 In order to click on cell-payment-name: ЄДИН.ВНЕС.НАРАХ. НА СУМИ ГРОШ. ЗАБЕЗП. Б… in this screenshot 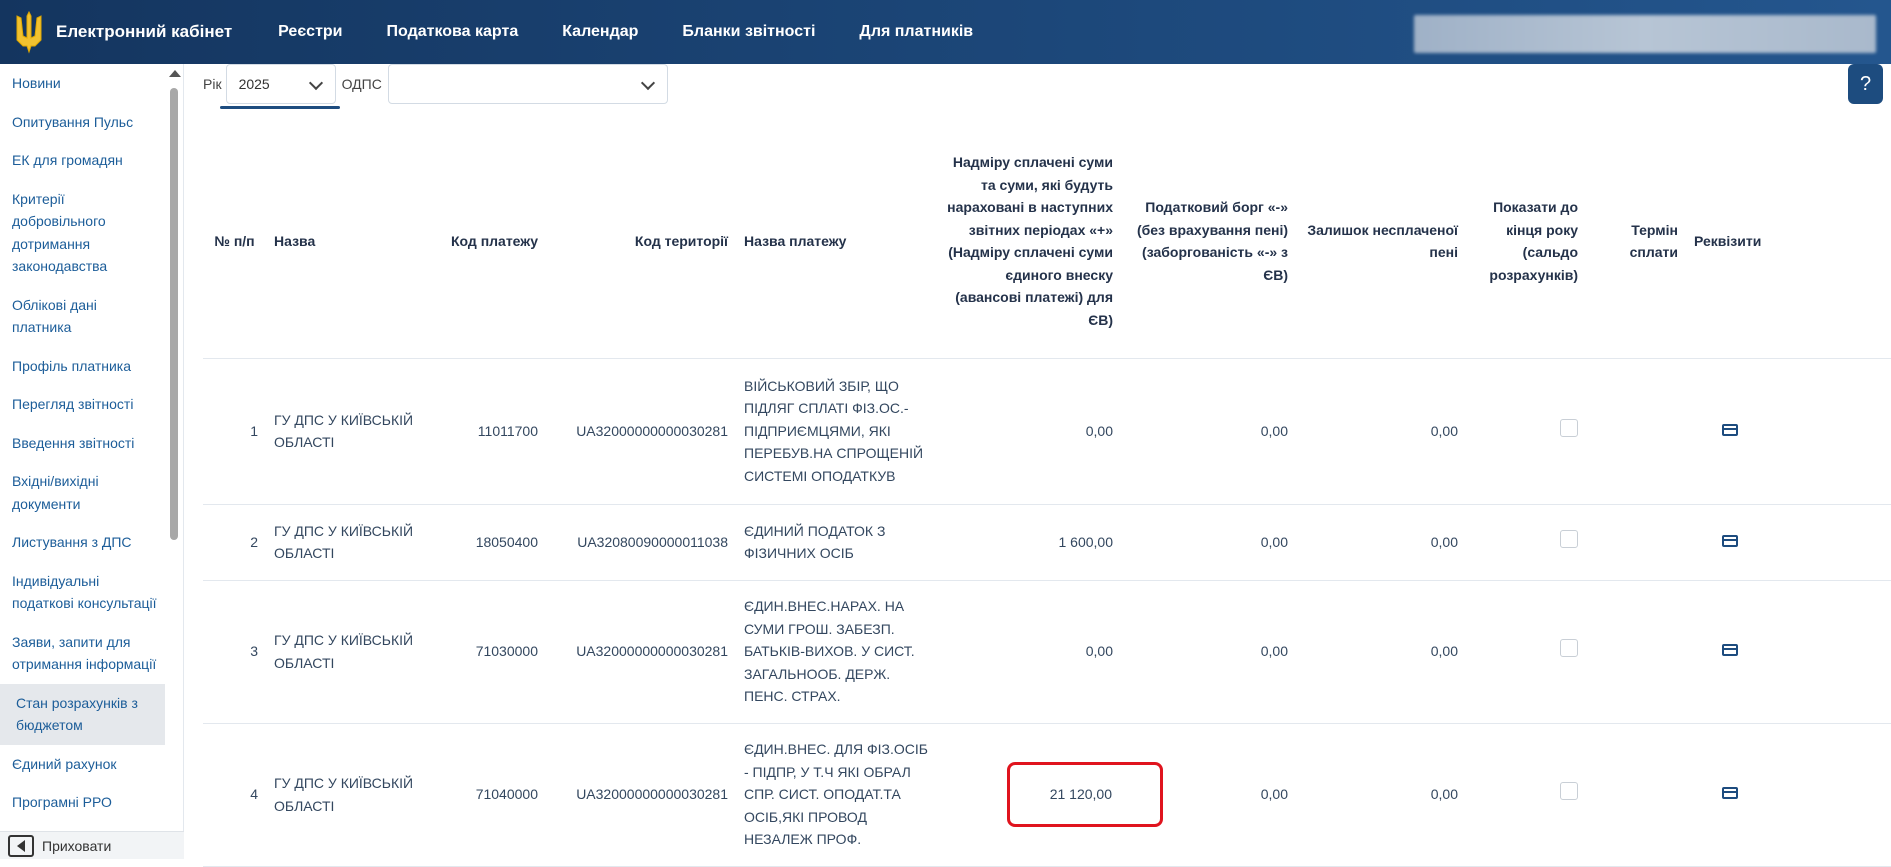, I will do `click(836, 652)`.